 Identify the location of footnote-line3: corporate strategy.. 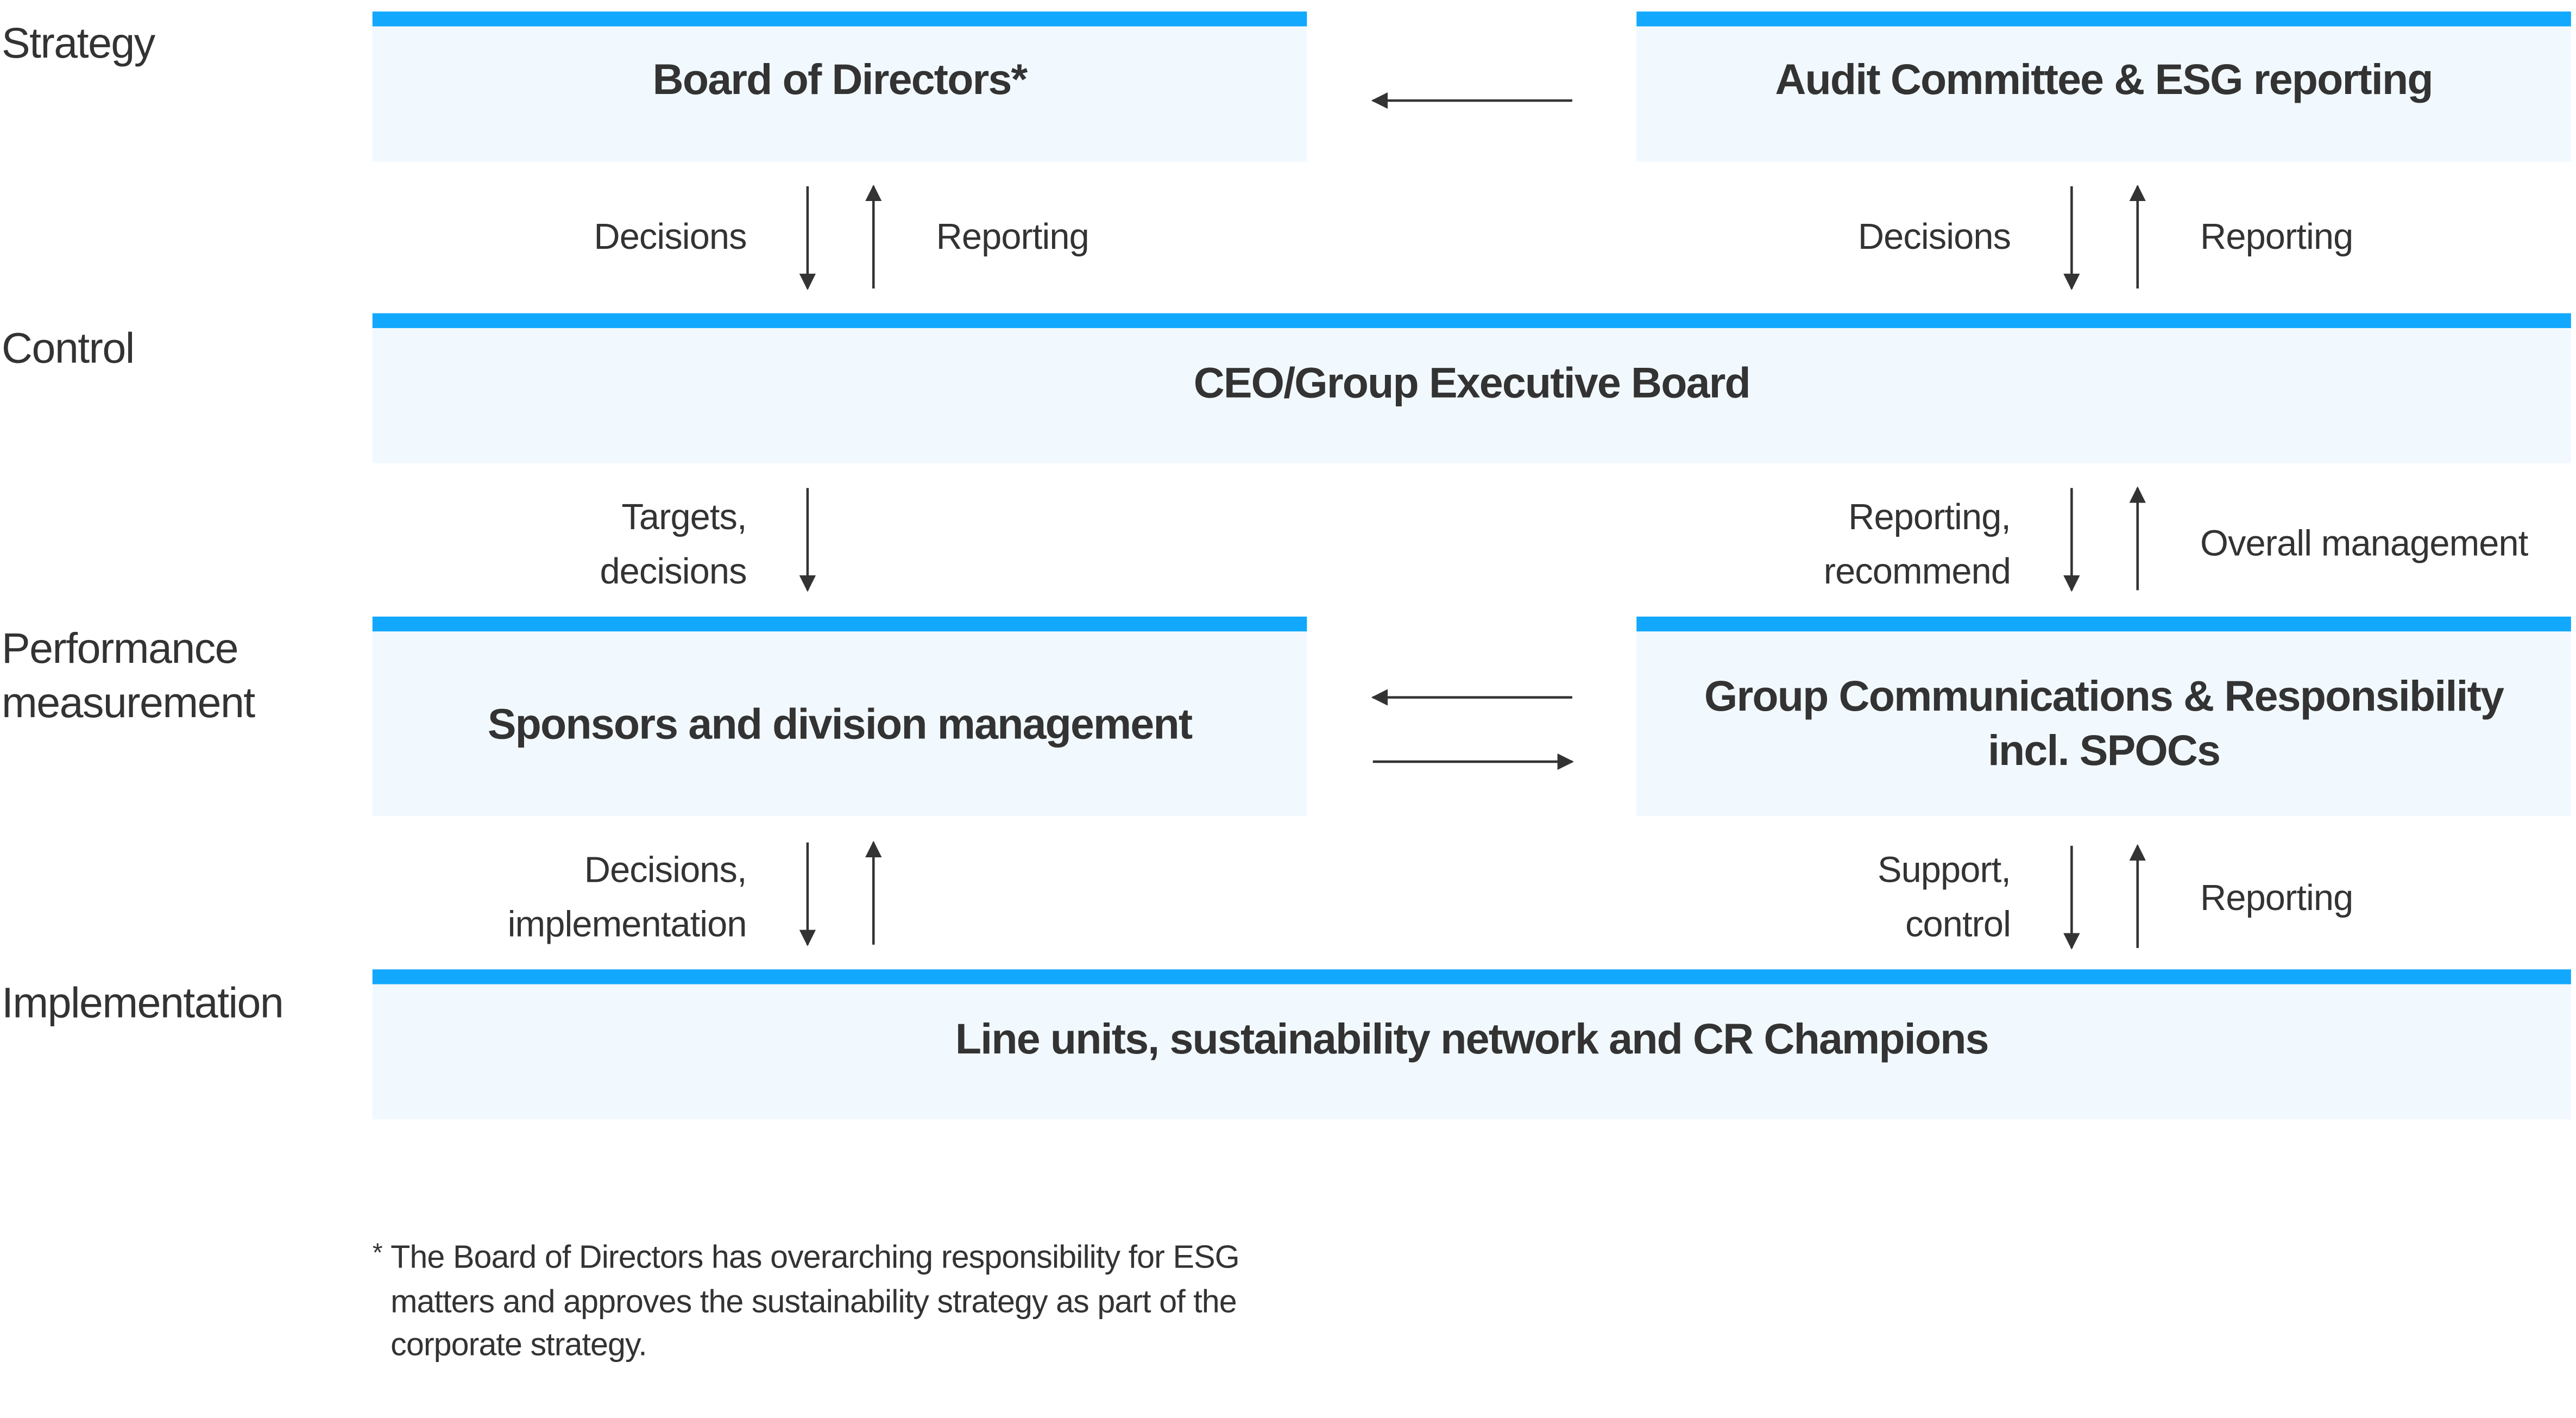
(519, 1345).